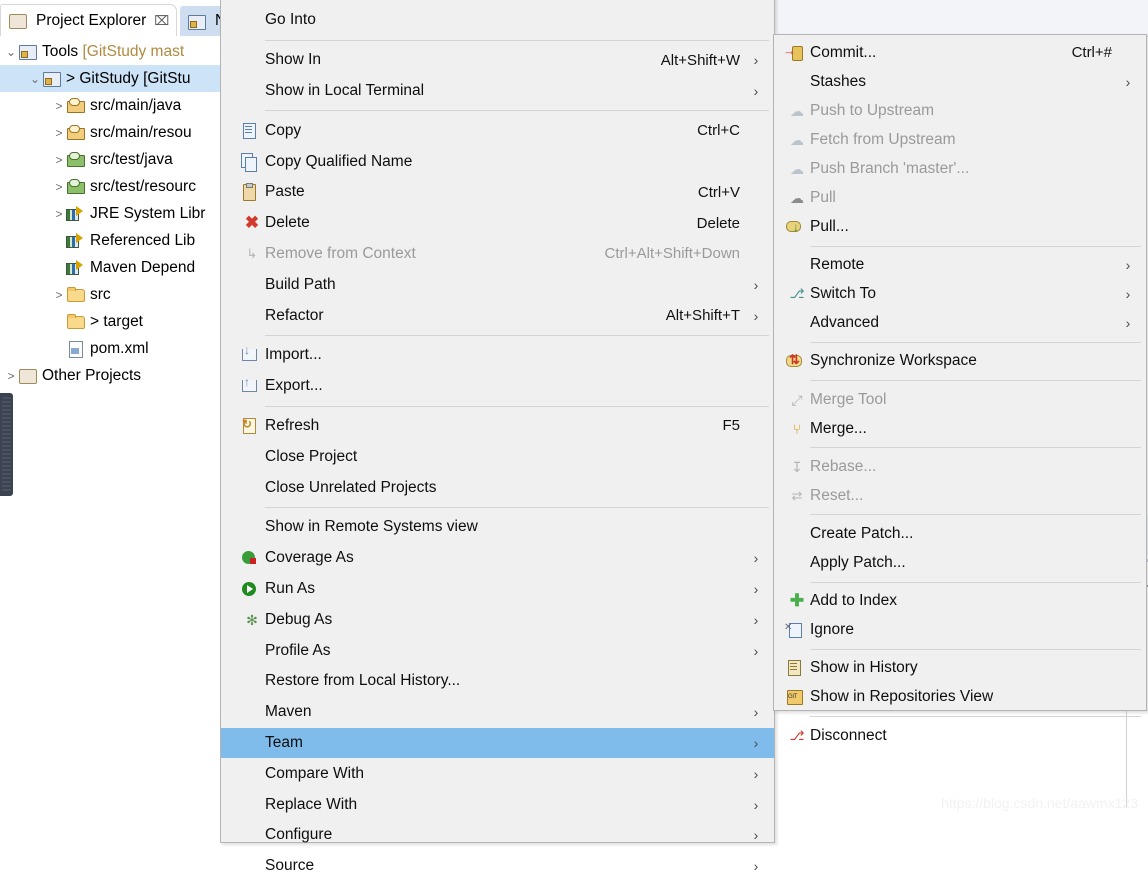  I want to click on switch-to-icon: ⎇, so click(797, 294).